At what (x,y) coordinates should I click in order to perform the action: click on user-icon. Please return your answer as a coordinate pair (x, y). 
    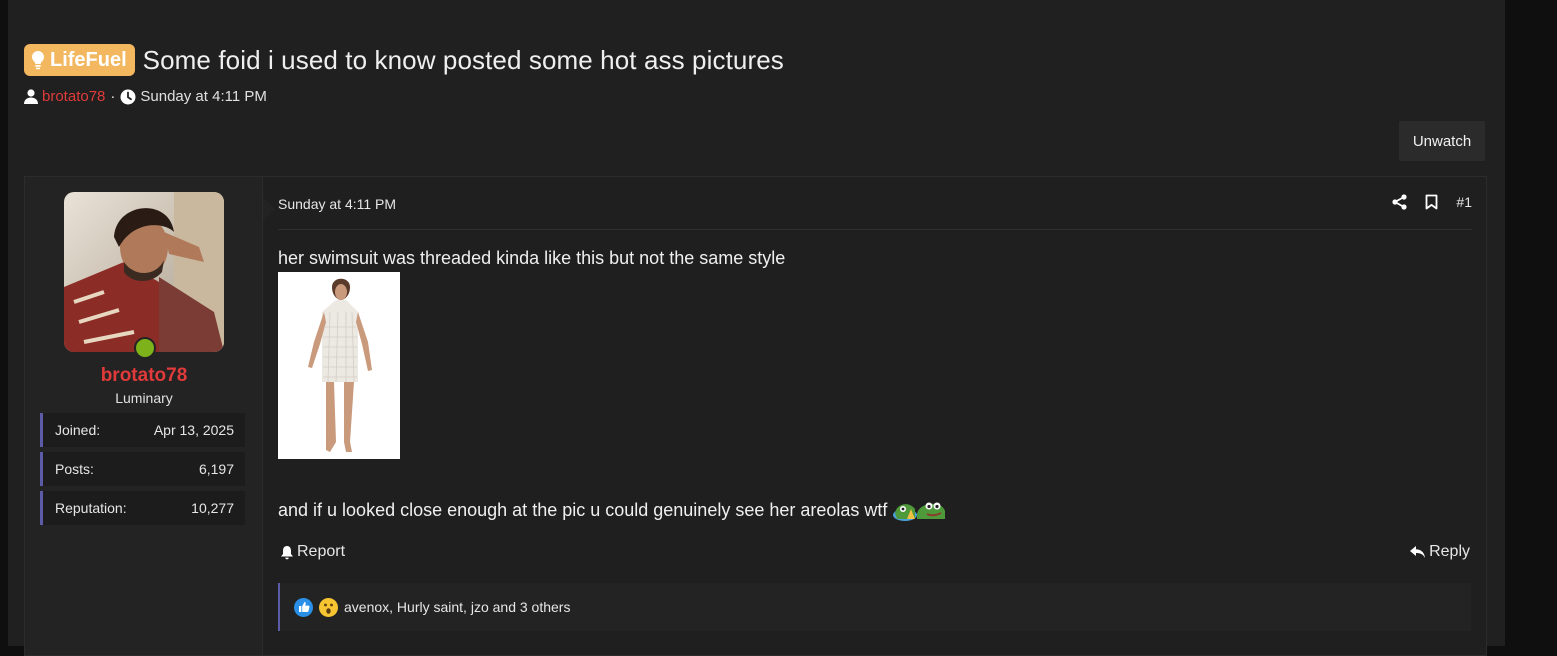
    Looking at the image, I should click on (31, 96).